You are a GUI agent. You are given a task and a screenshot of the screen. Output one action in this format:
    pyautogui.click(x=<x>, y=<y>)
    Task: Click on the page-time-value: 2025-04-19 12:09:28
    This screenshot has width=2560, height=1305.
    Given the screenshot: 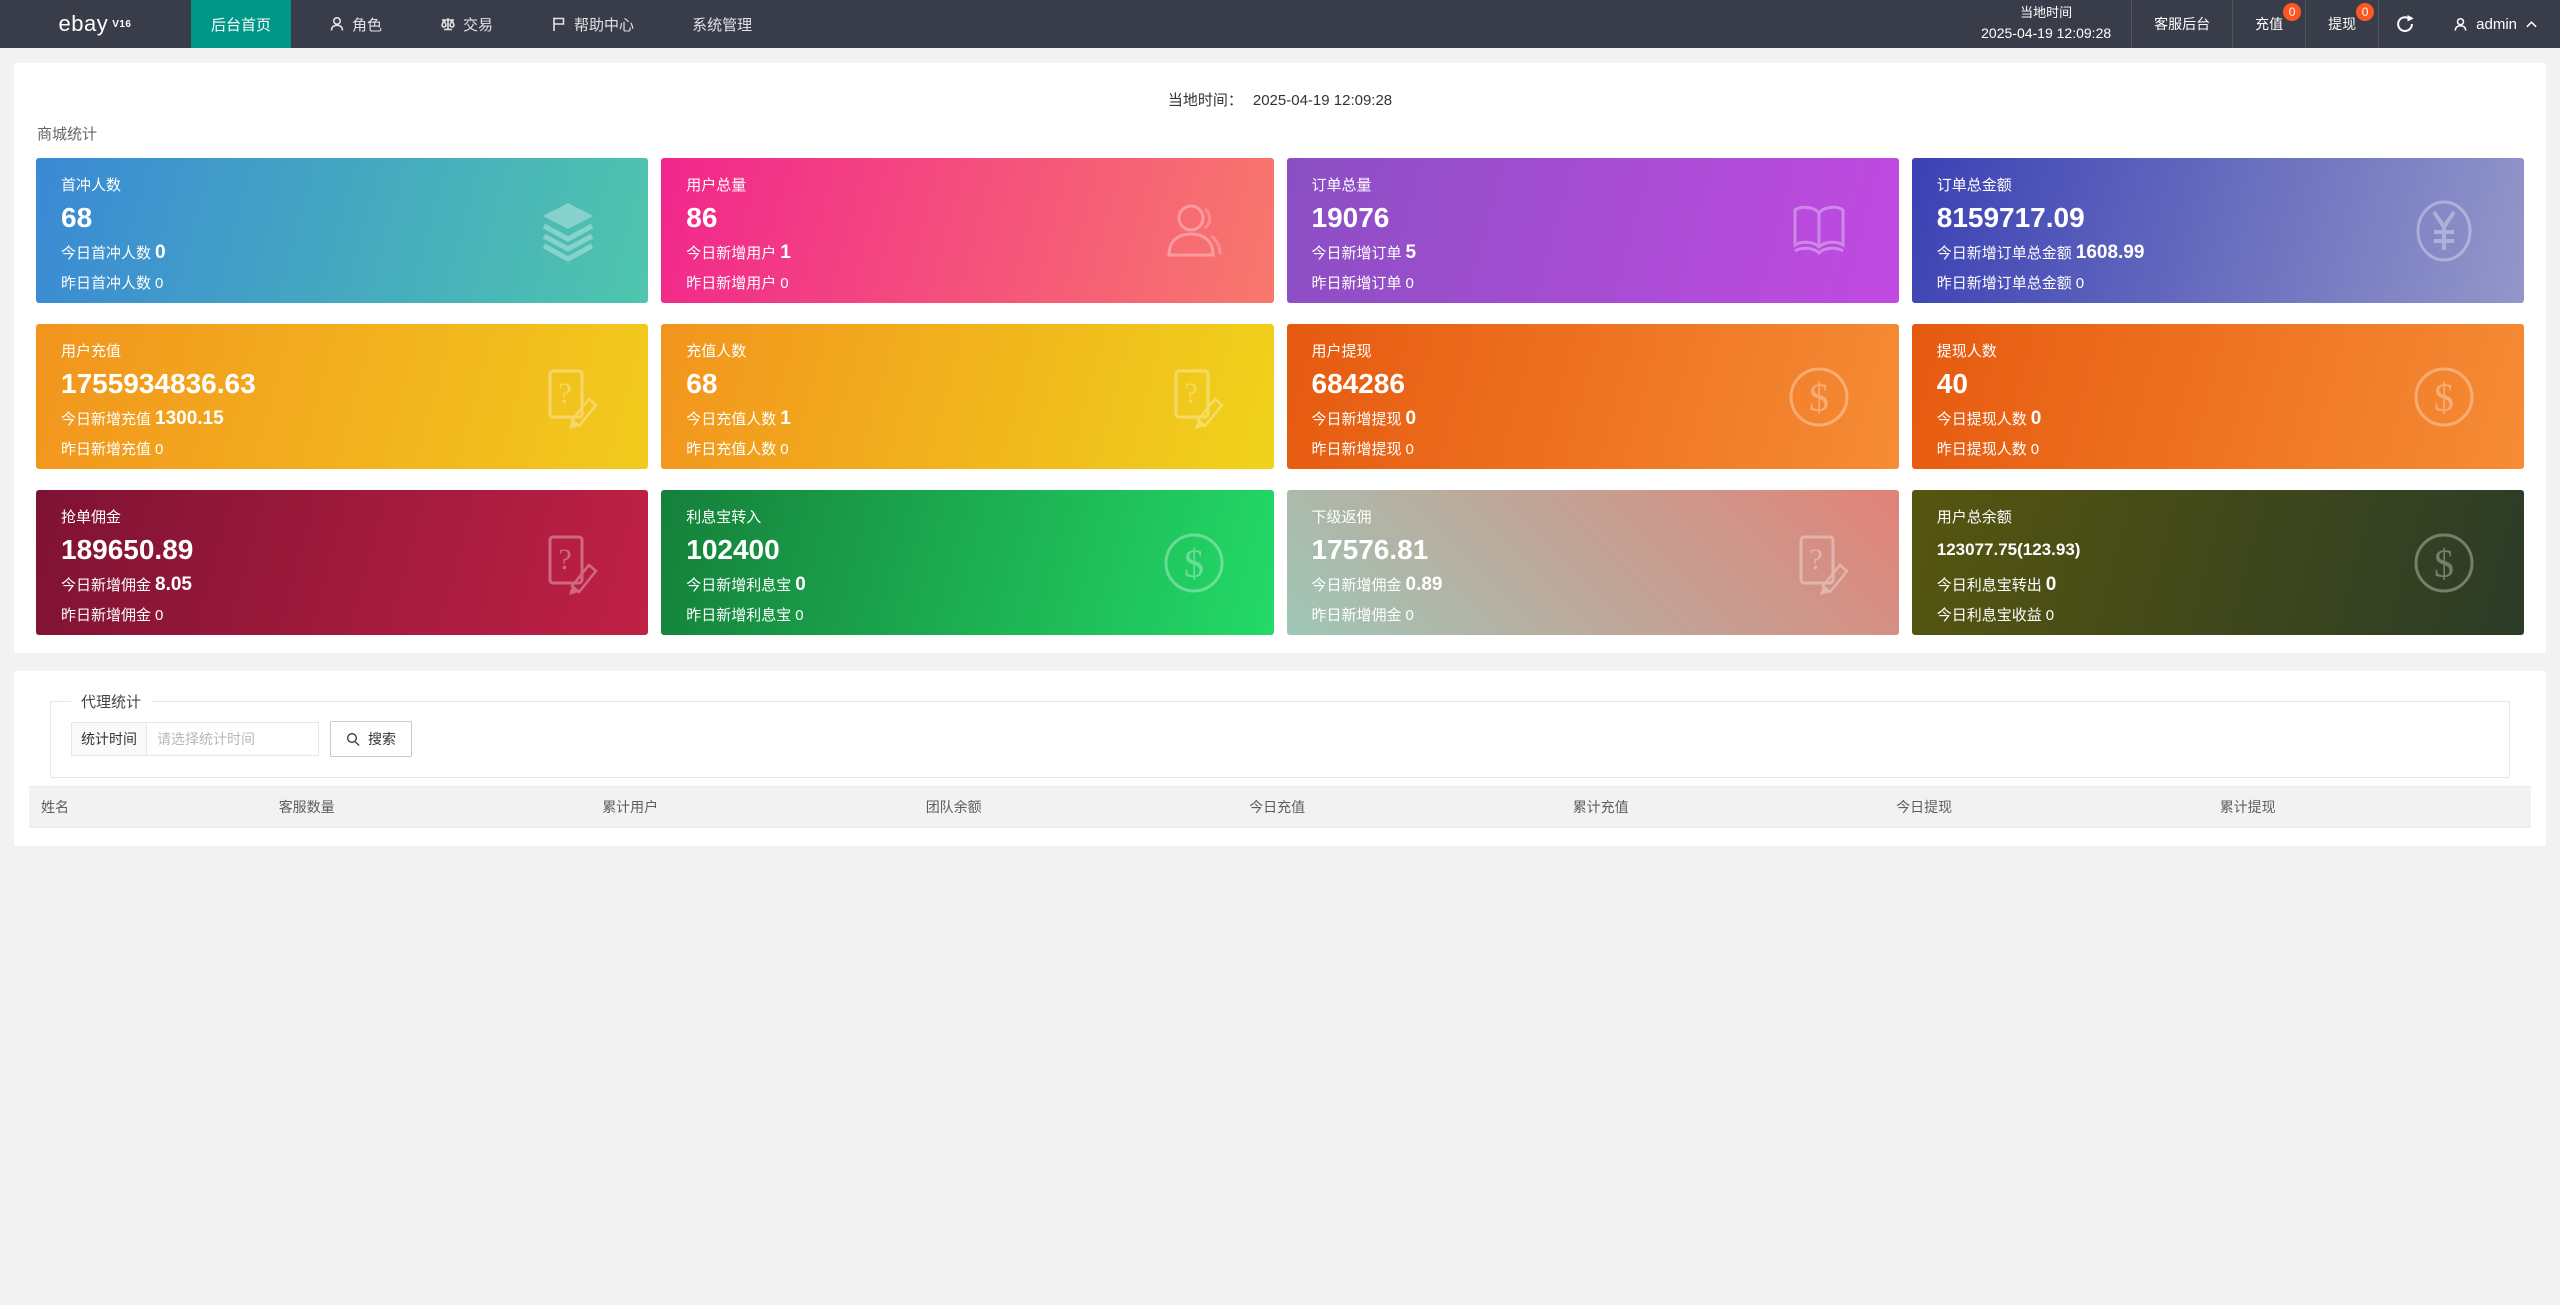 What is the action you would take?
    pyautogui.click(x=1322, y=100)
    